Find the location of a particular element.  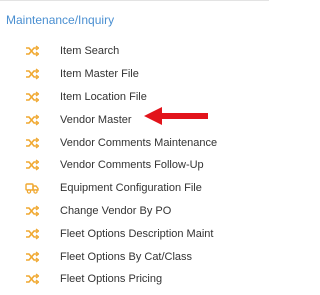

menu-item-label: Vendor Master is located at coordinates (96, 119).